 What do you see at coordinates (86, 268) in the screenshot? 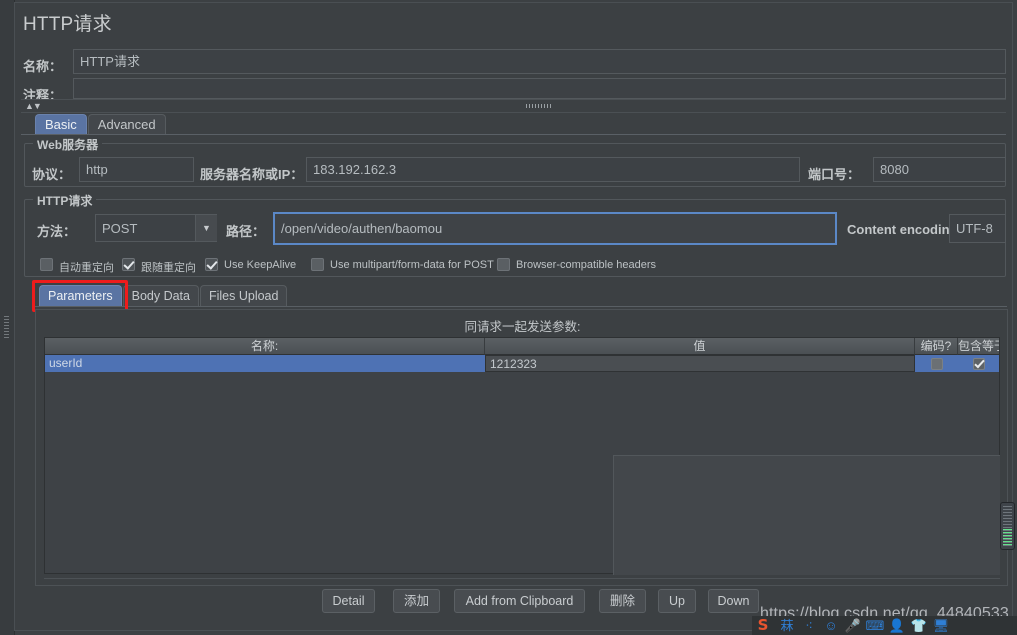
I see `label-auto-redirect: 自动重定向` at bounding box center [86, 268].